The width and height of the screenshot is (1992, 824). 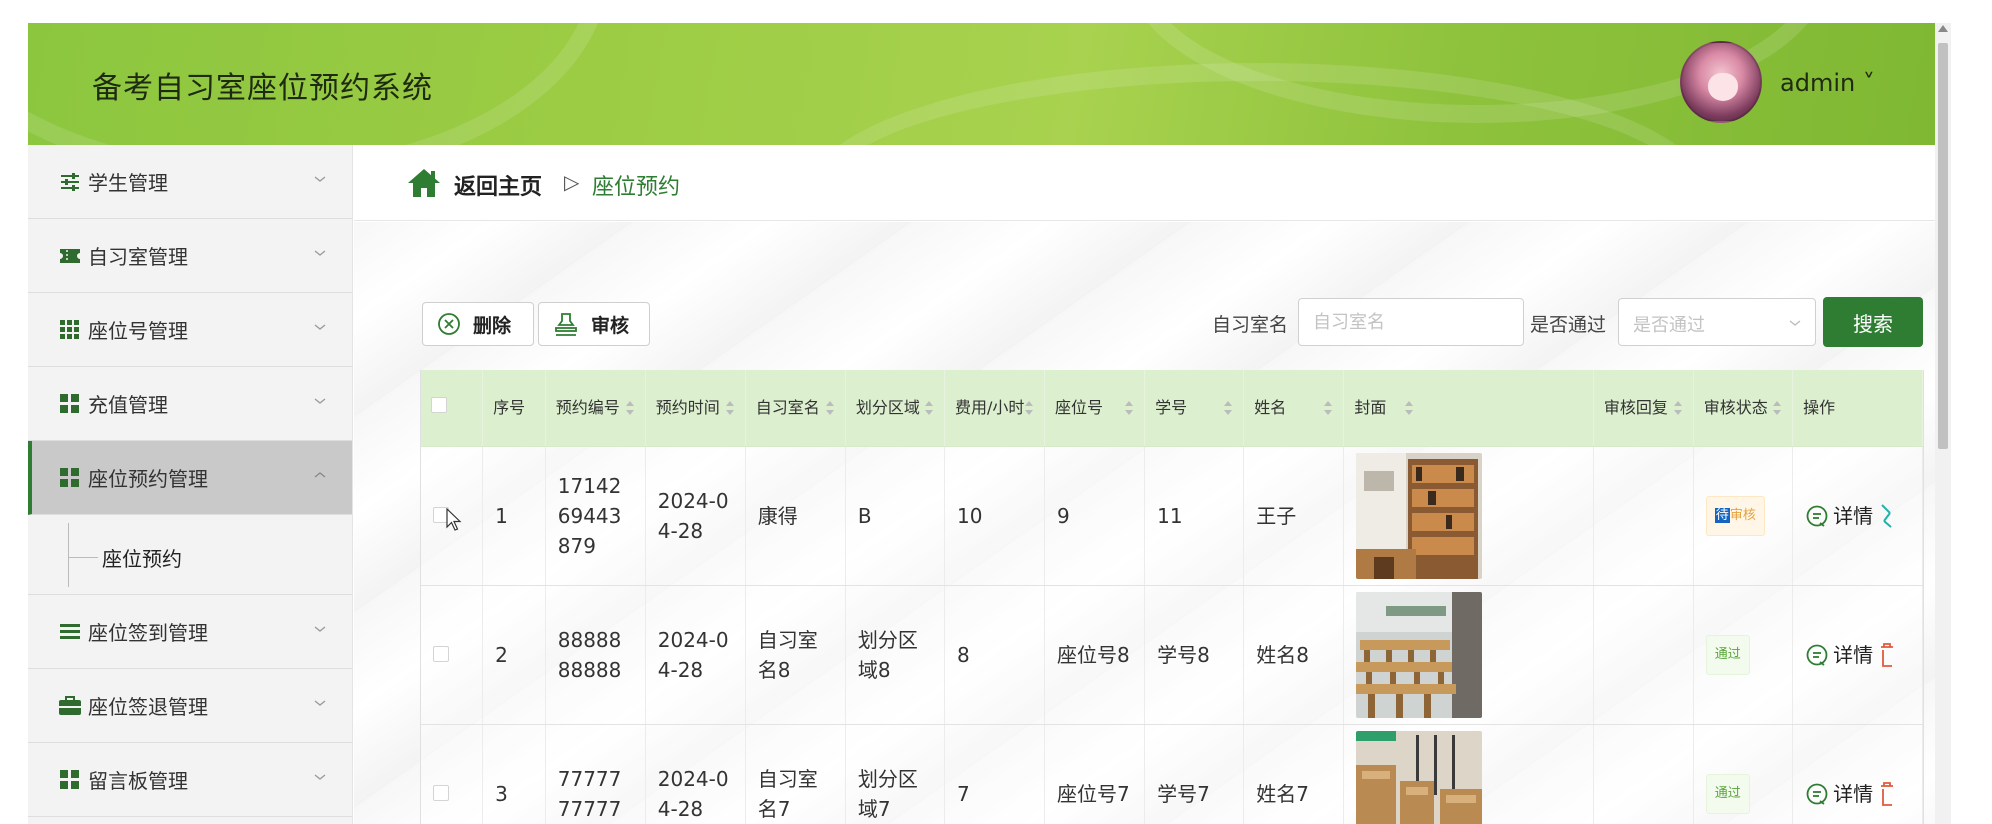 What do you see at coordinates (1873, 322) in the screenshot?
I see `search-button: 搜索` at bounding box center [1873, 322].